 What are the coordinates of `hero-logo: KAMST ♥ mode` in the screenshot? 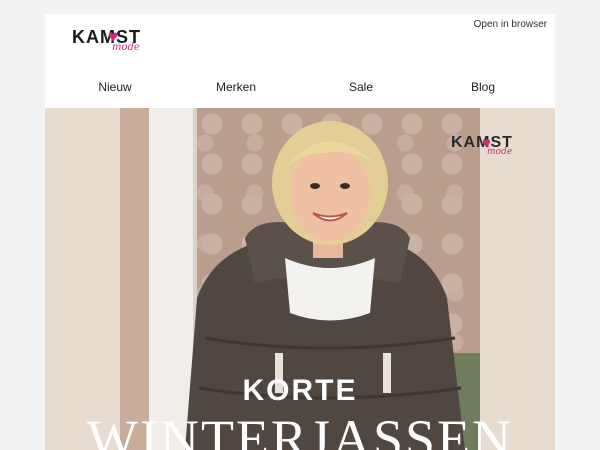 It's located at (493, 147).